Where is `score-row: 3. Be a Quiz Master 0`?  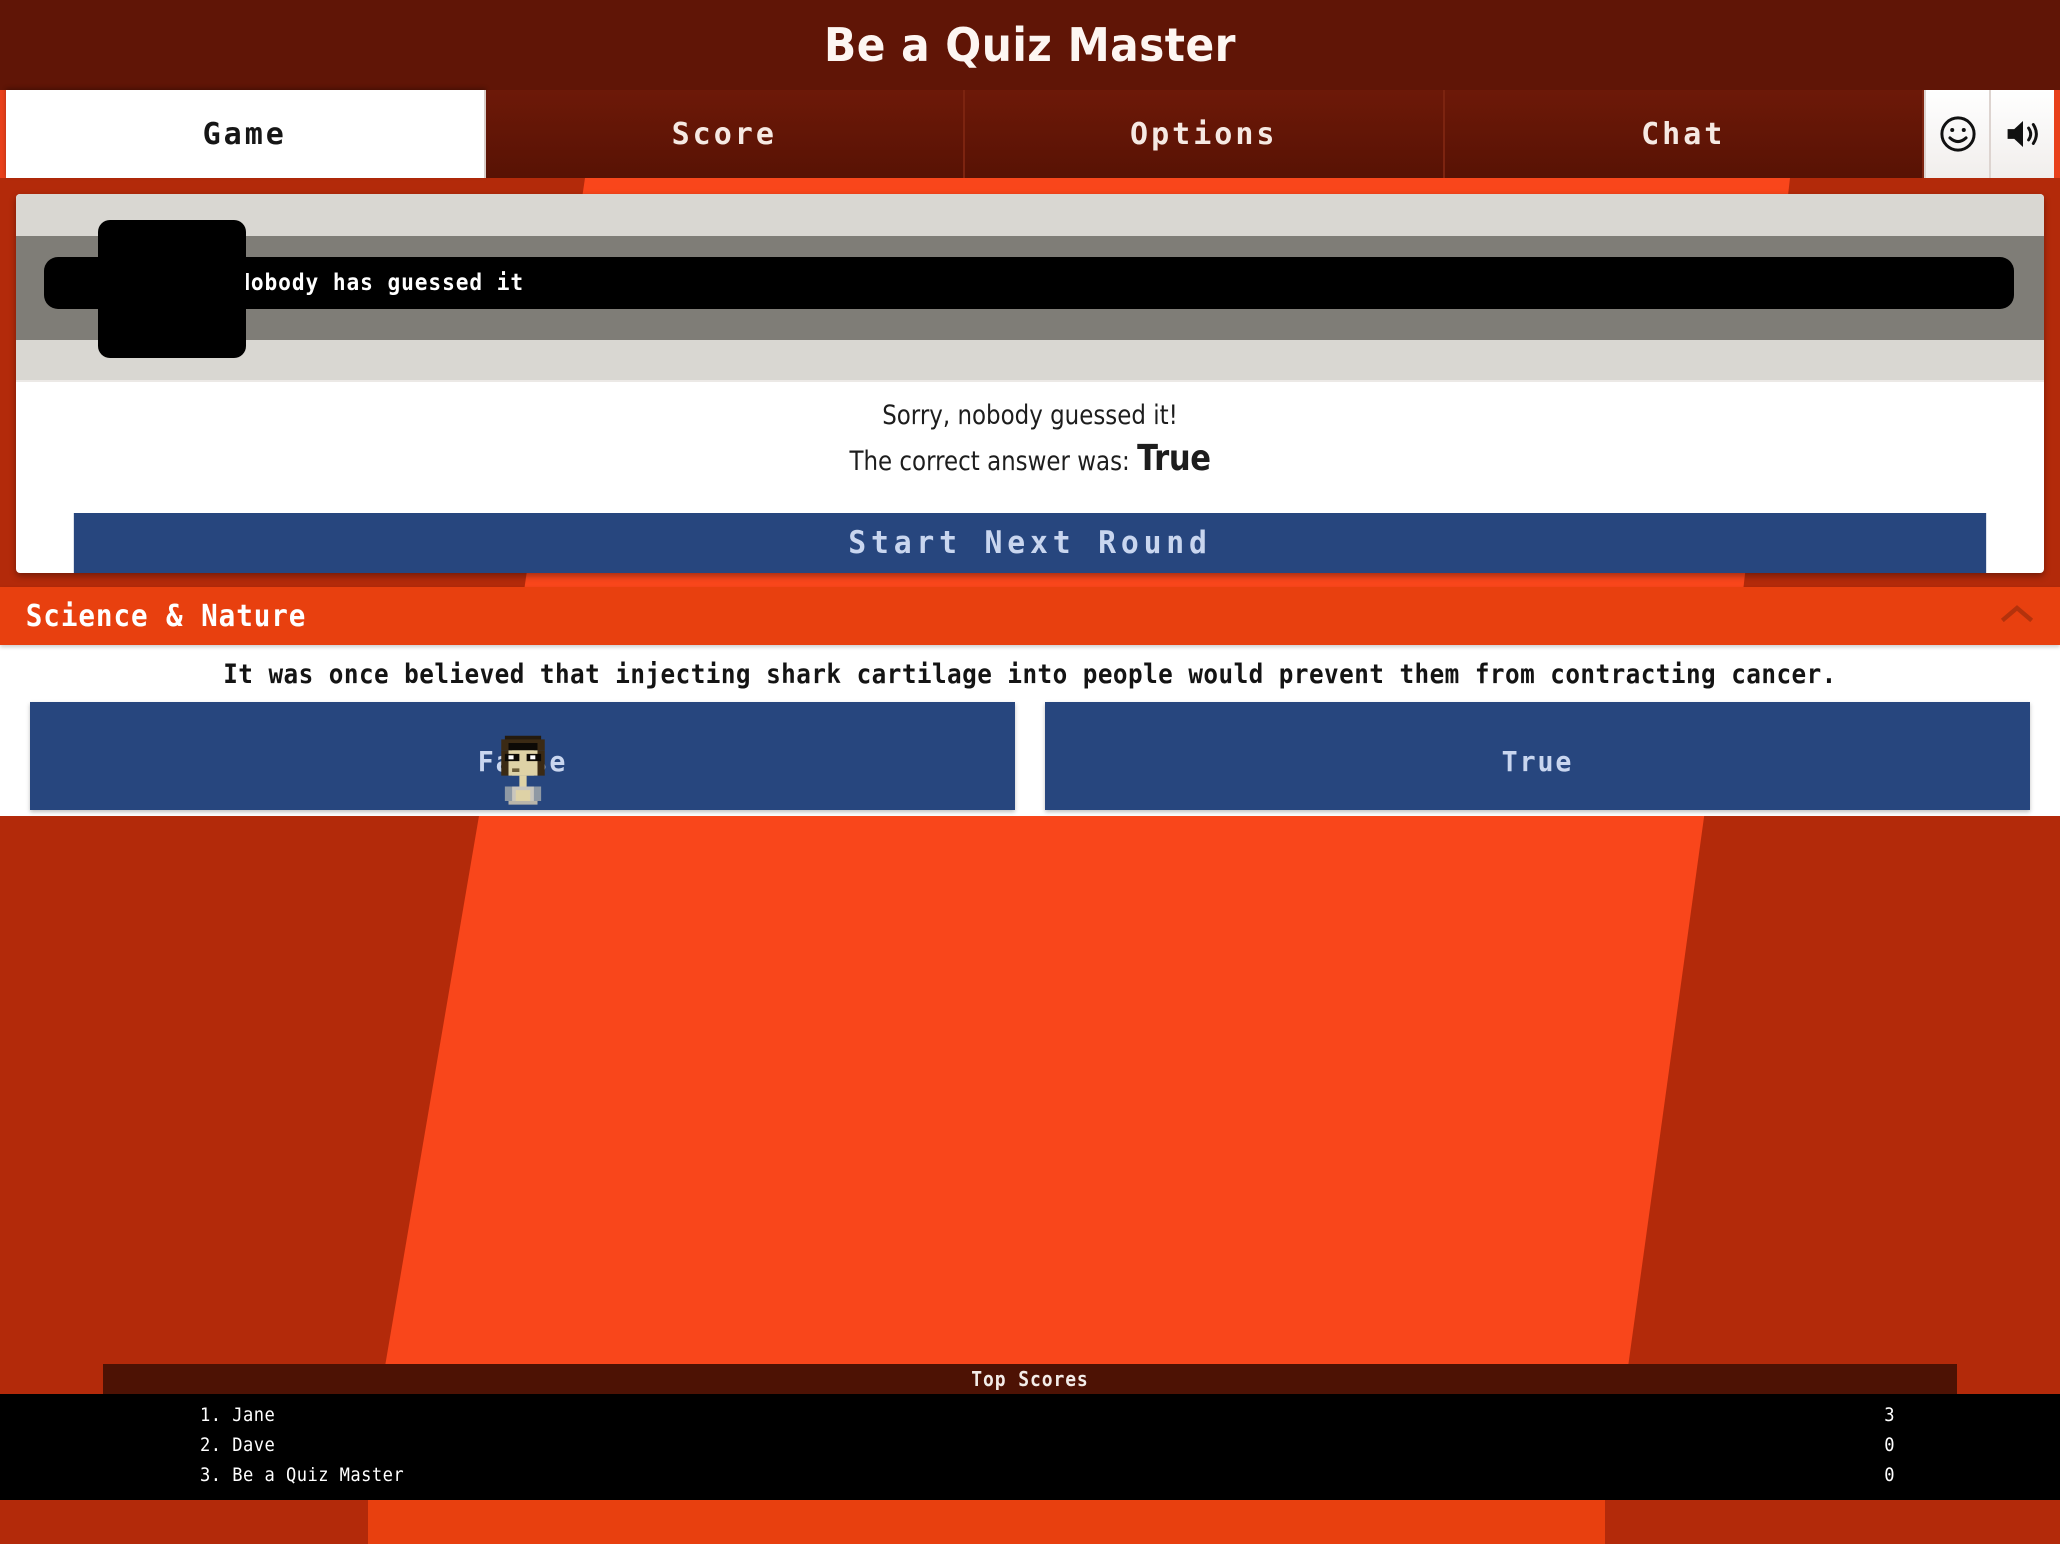
score-row: 3. Be a Quiz Master 0 is located at coordinates (1030, 1475).